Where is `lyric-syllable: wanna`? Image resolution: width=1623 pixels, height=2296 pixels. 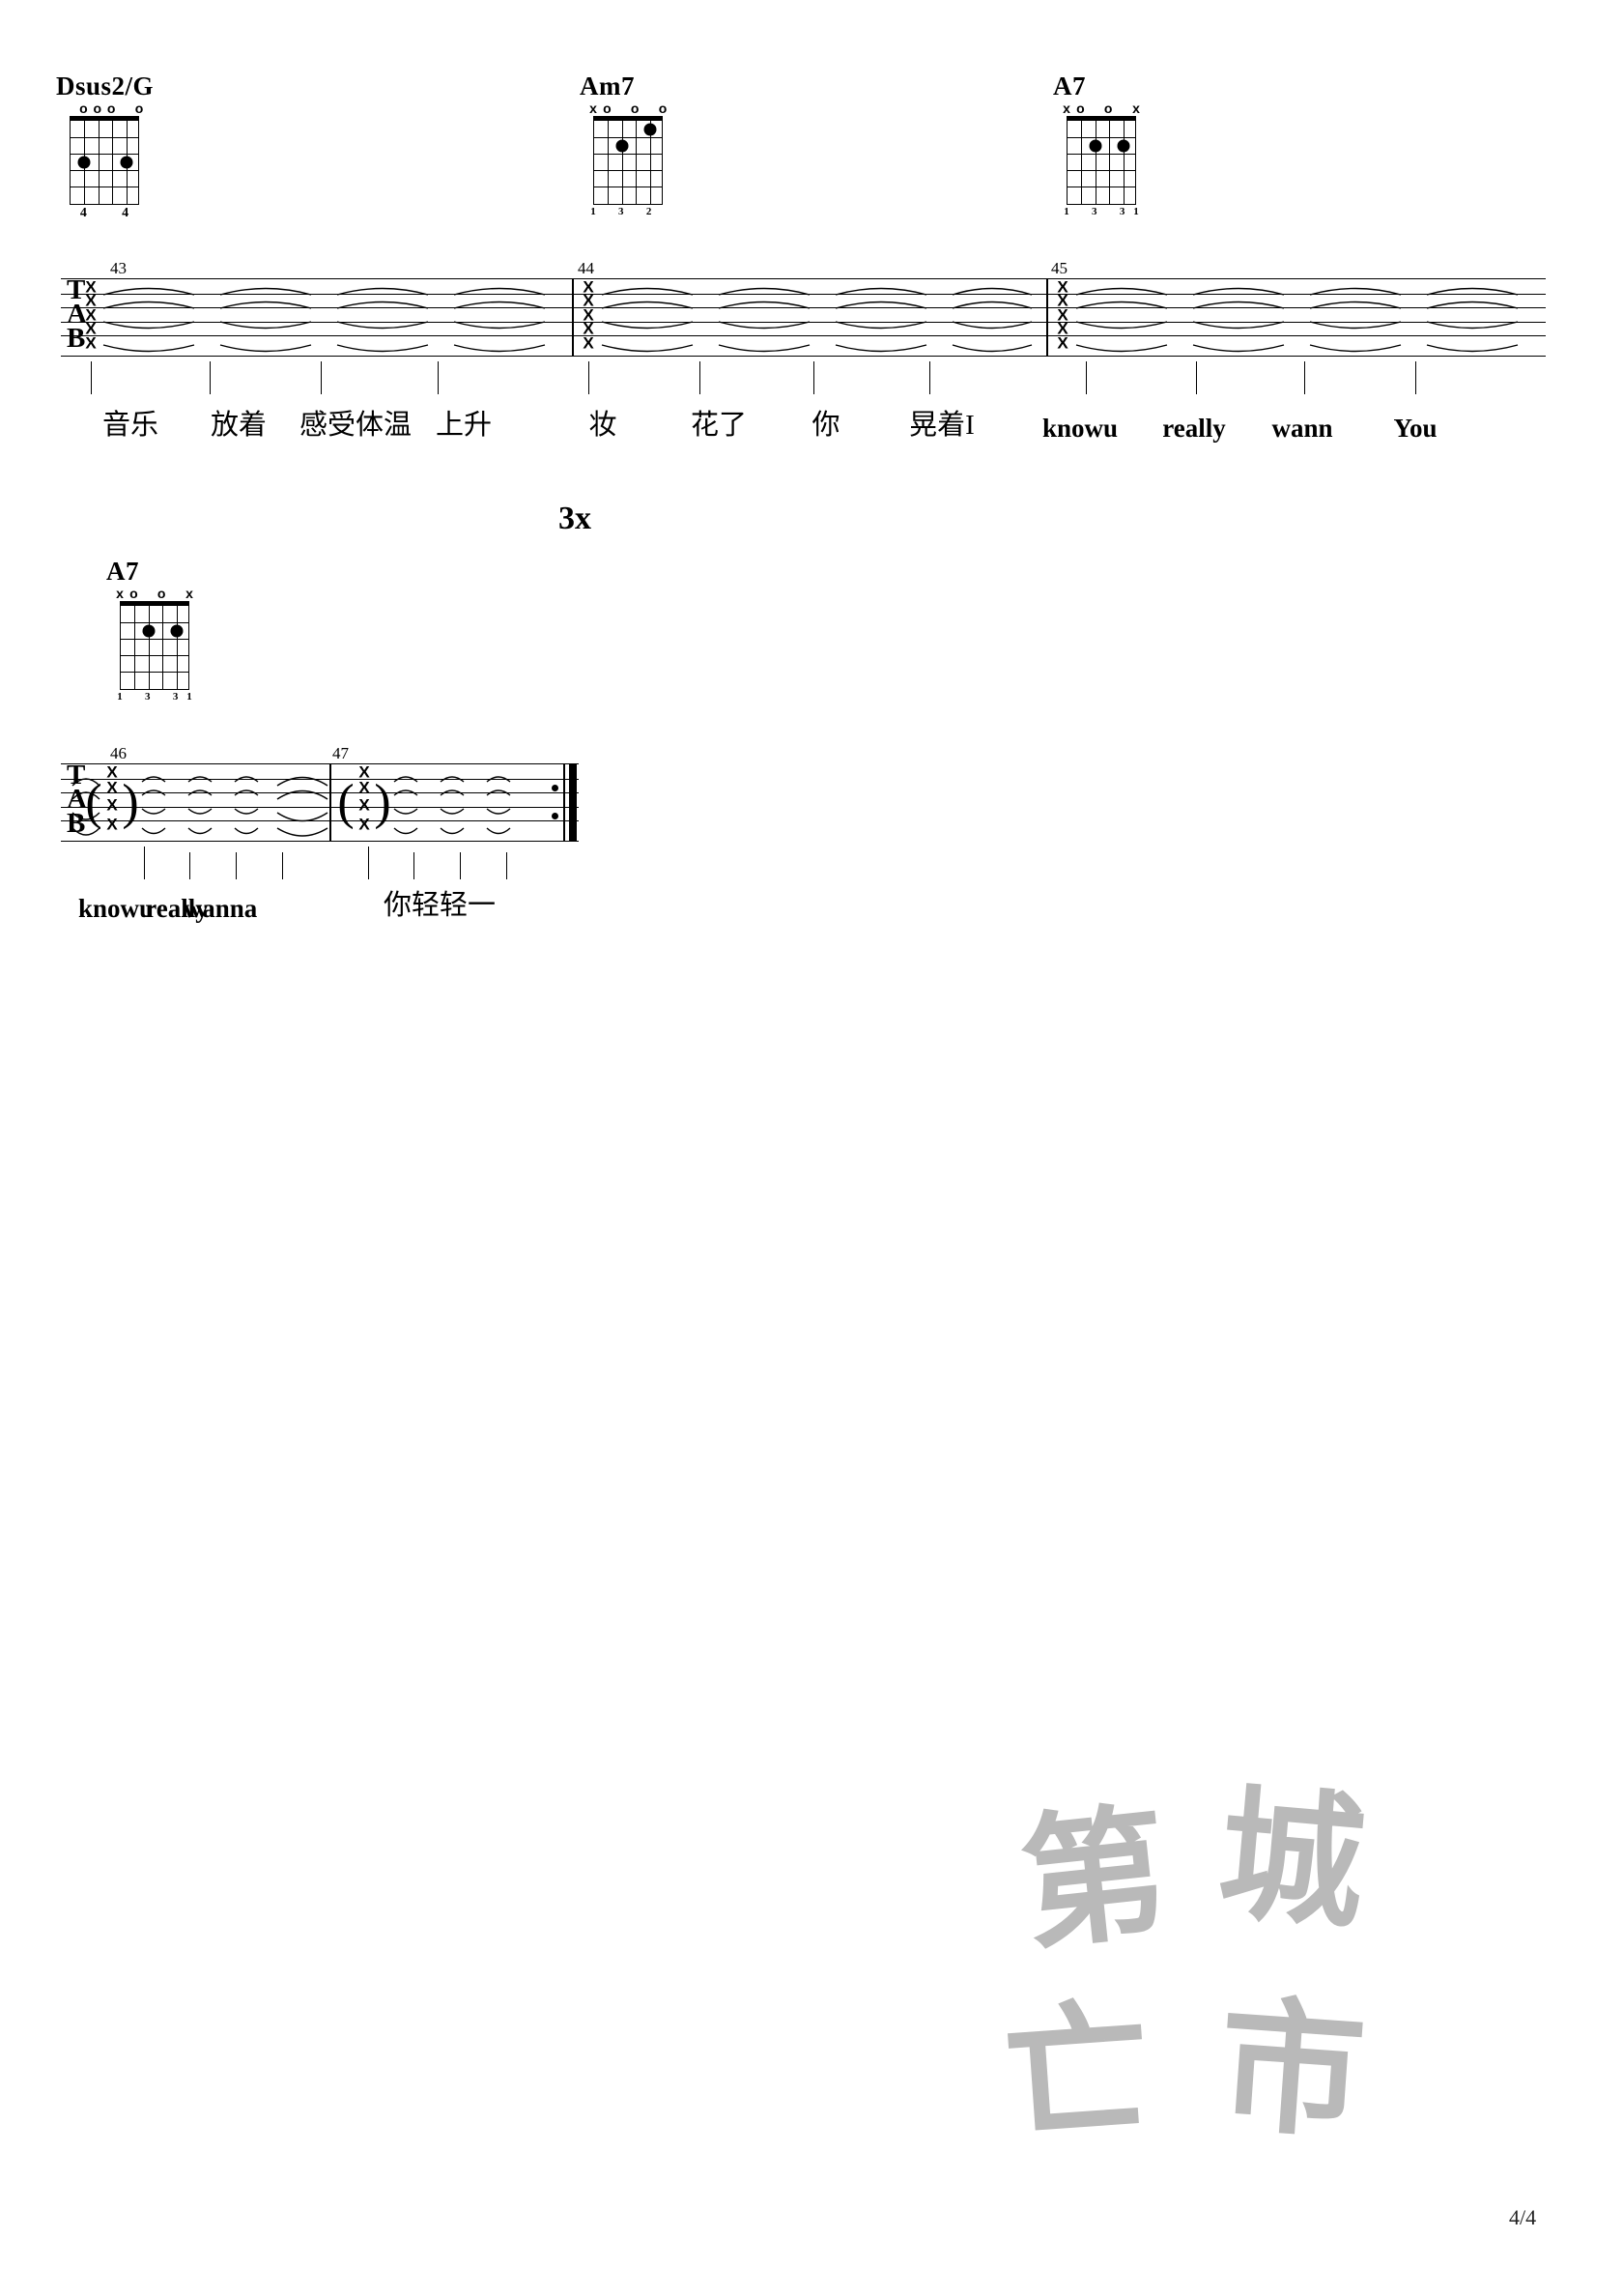 lyric-syllable: wanna is located at coordinates (220, 908).